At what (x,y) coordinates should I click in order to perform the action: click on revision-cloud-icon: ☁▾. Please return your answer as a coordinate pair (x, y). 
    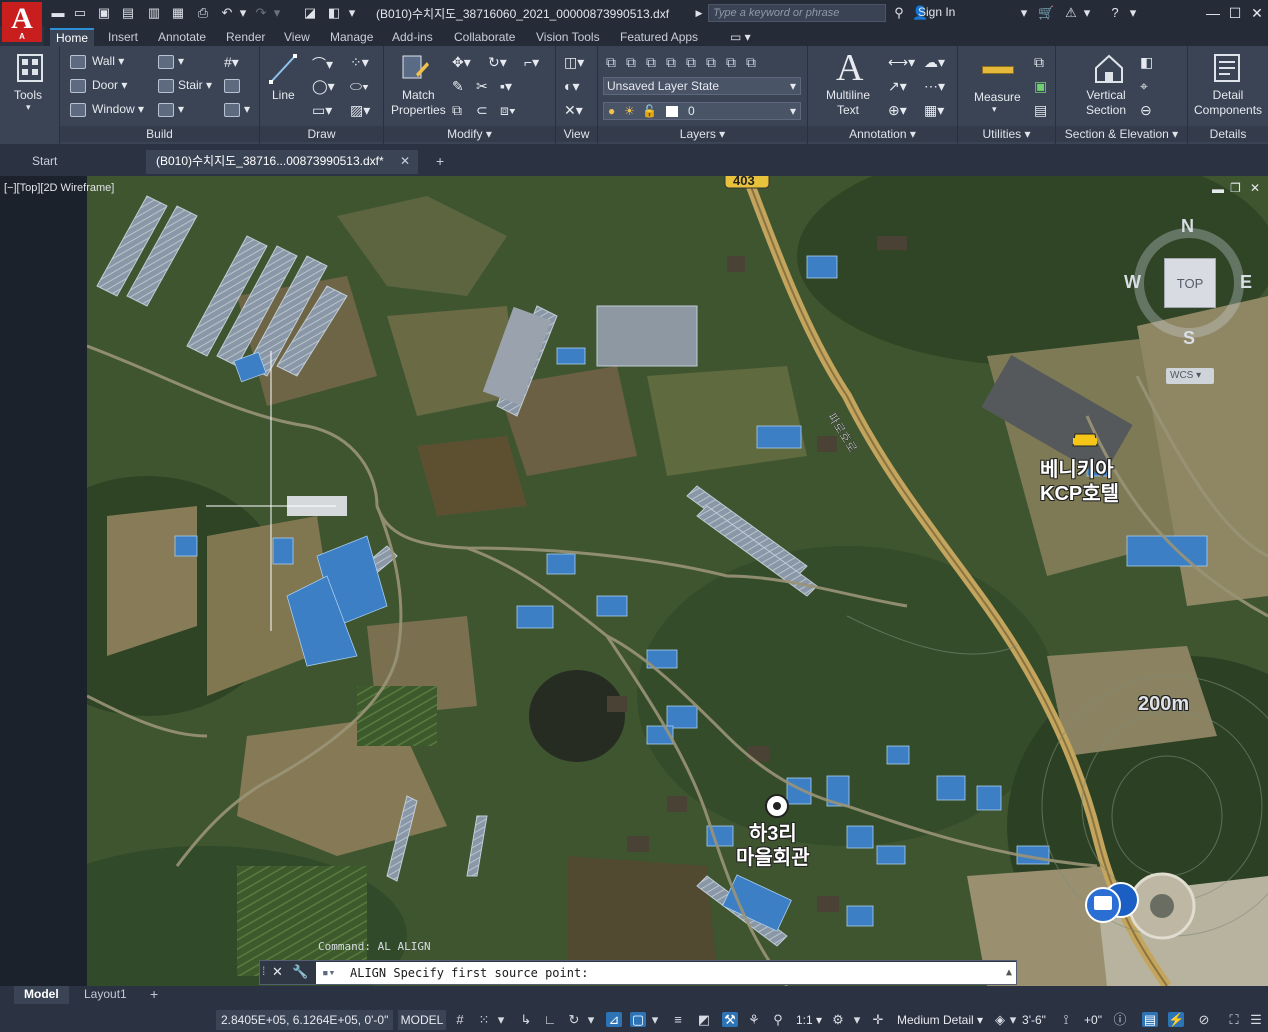
    Looking at the image, I should click on (934, 62).